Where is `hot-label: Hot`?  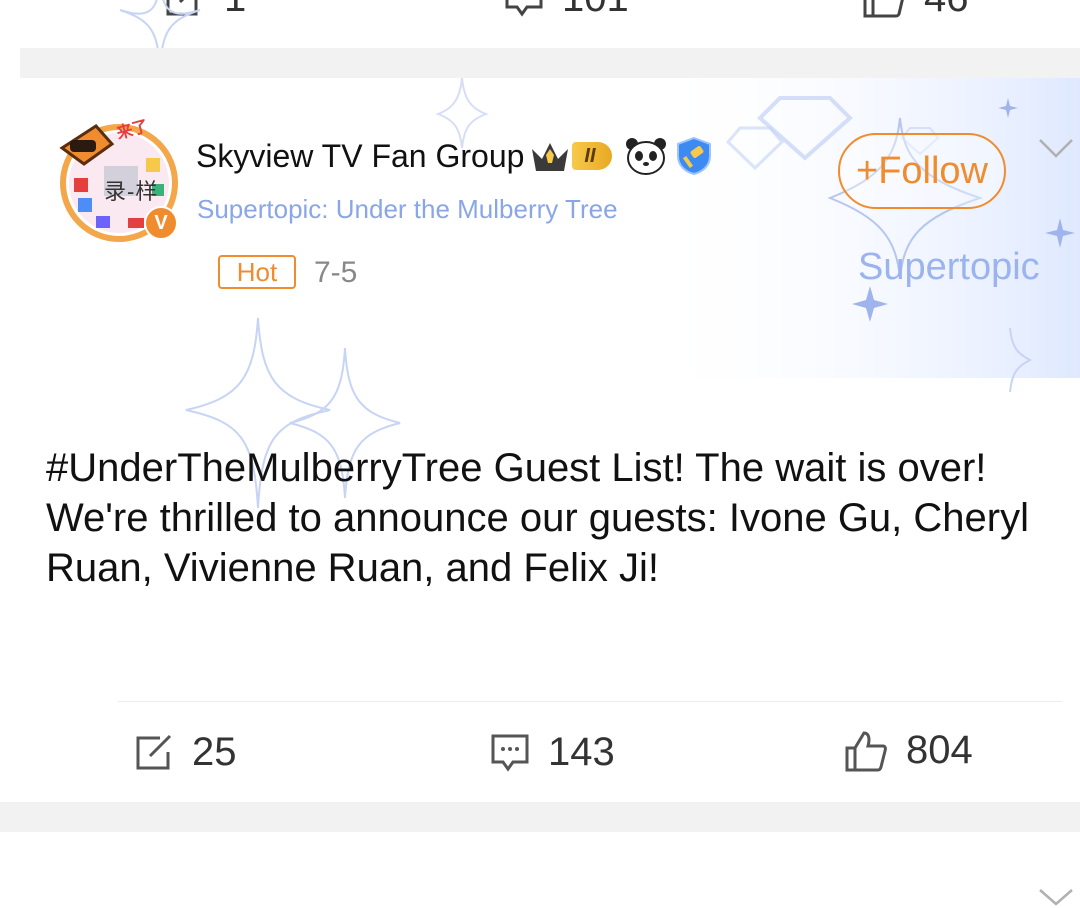 hot-label: Hot is located at coordinates (257, 271).